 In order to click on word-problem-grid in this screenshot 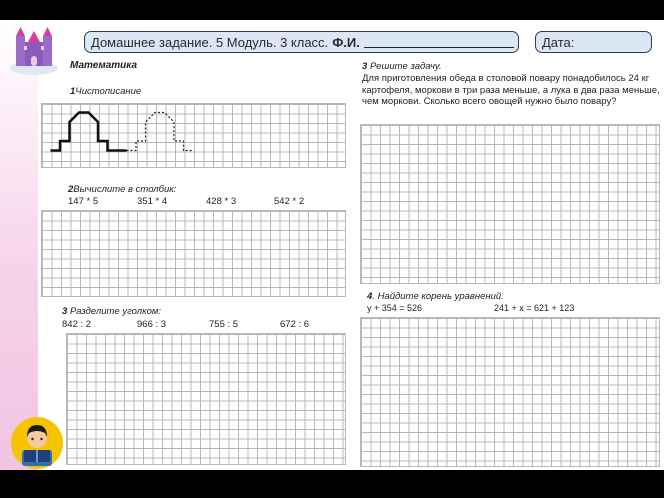, I will do `click(510, 204)`.